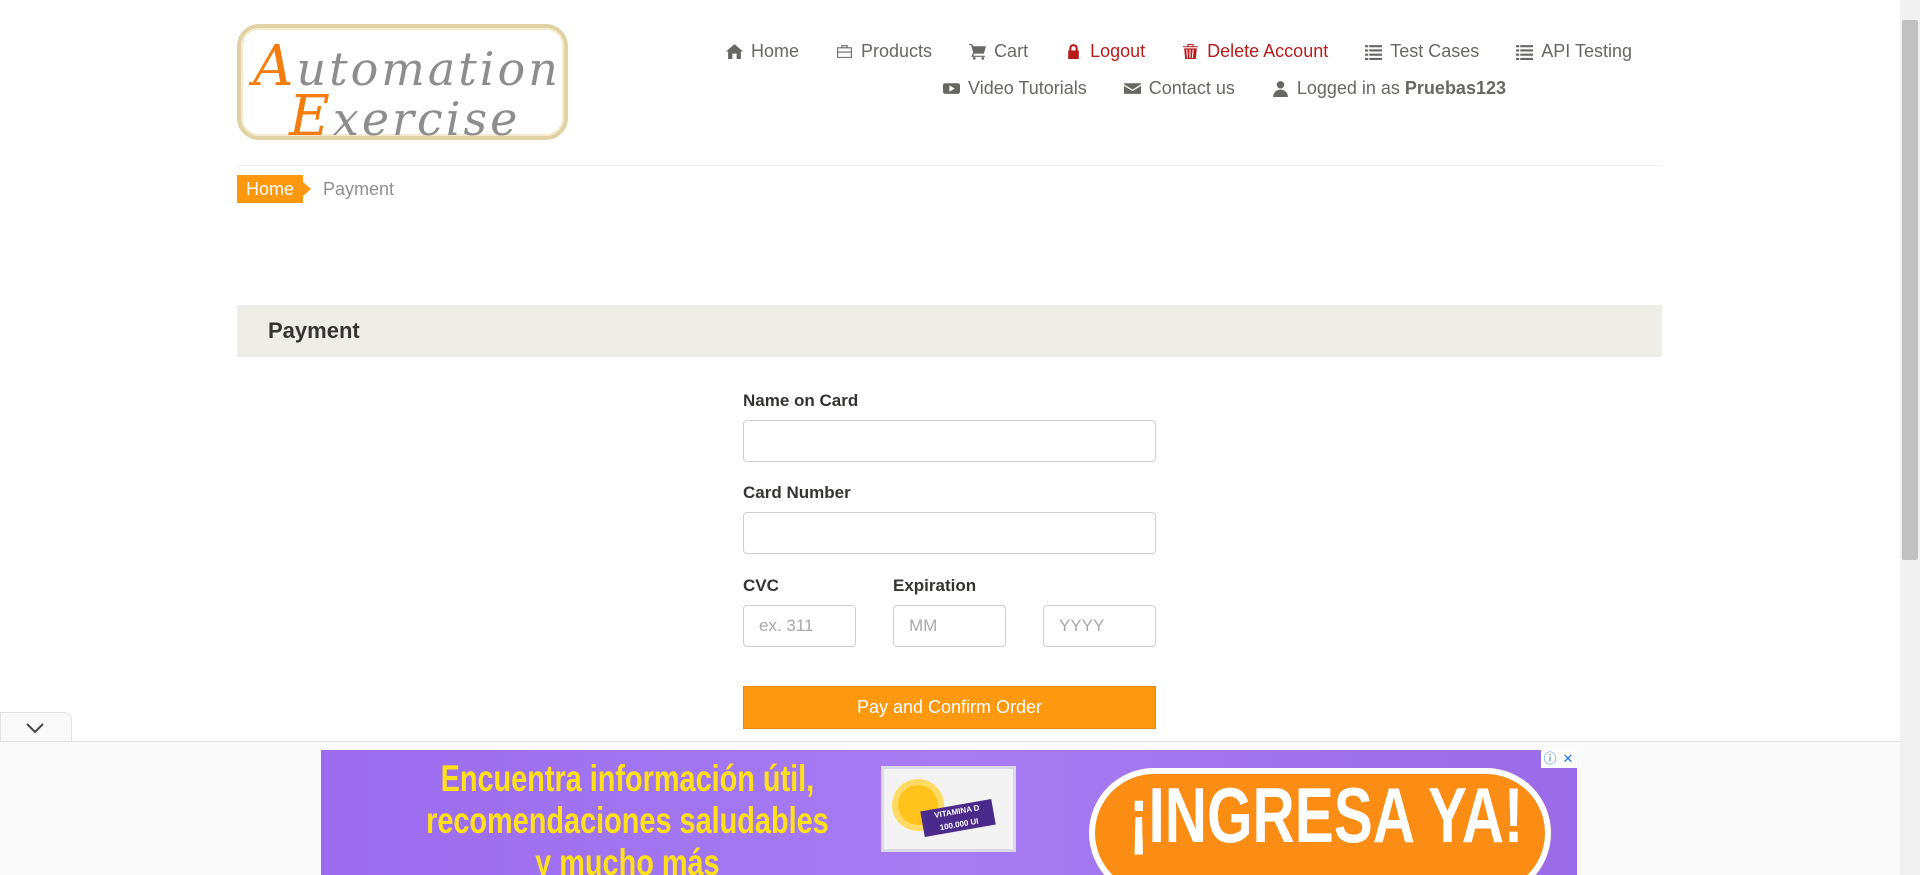  I want to click on expiration-label: Expiration, so click(935, 585).